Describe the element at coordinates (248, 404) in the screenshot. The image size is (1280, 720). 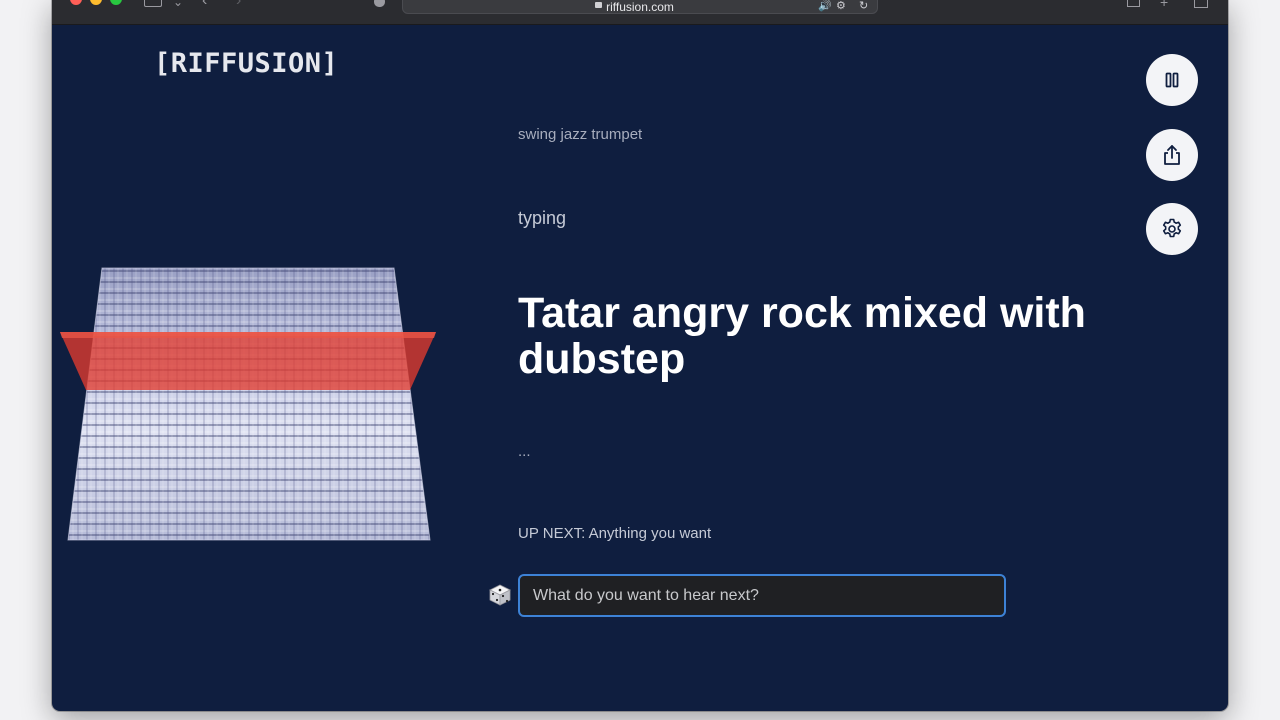
I see `spectrogram-visualization` at that location.